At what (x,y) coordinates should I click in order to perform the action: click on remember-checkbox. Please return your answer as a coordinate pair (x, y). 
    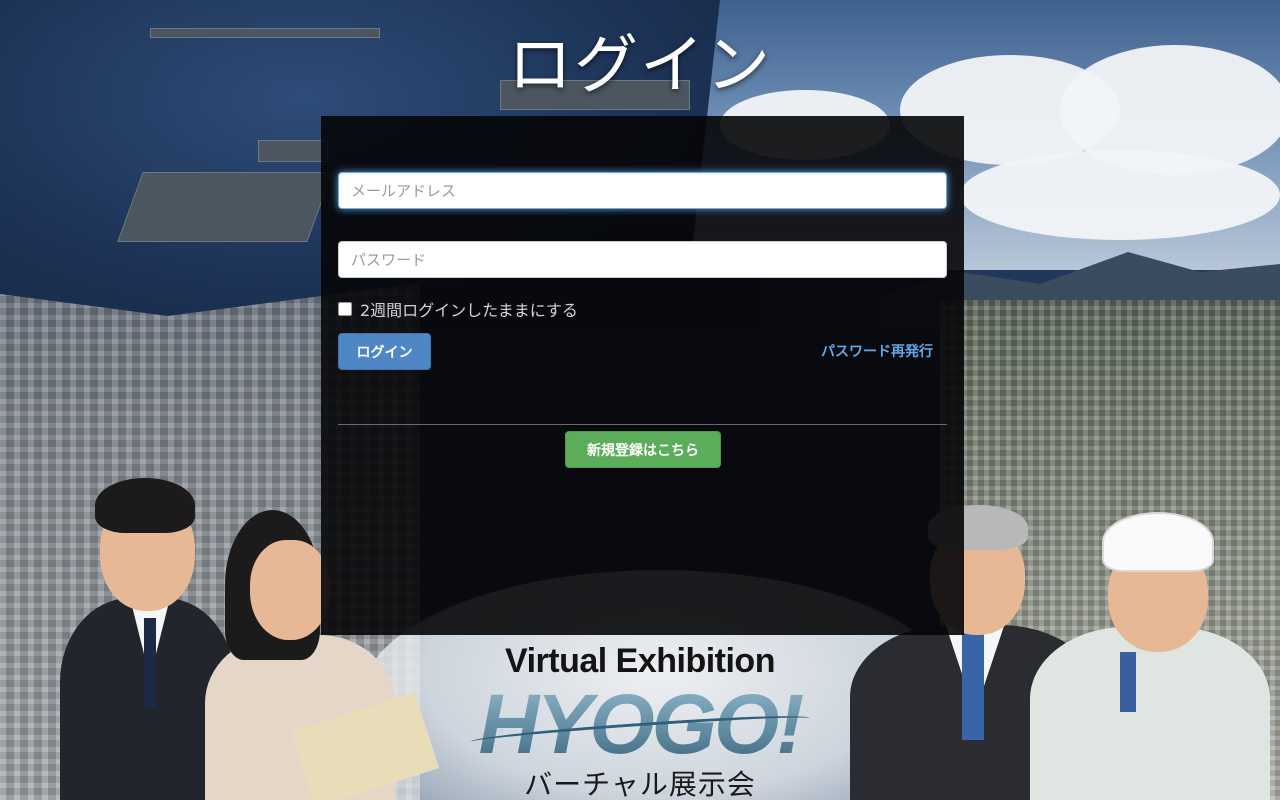
    Looking at the image, I should click on (345, 309).